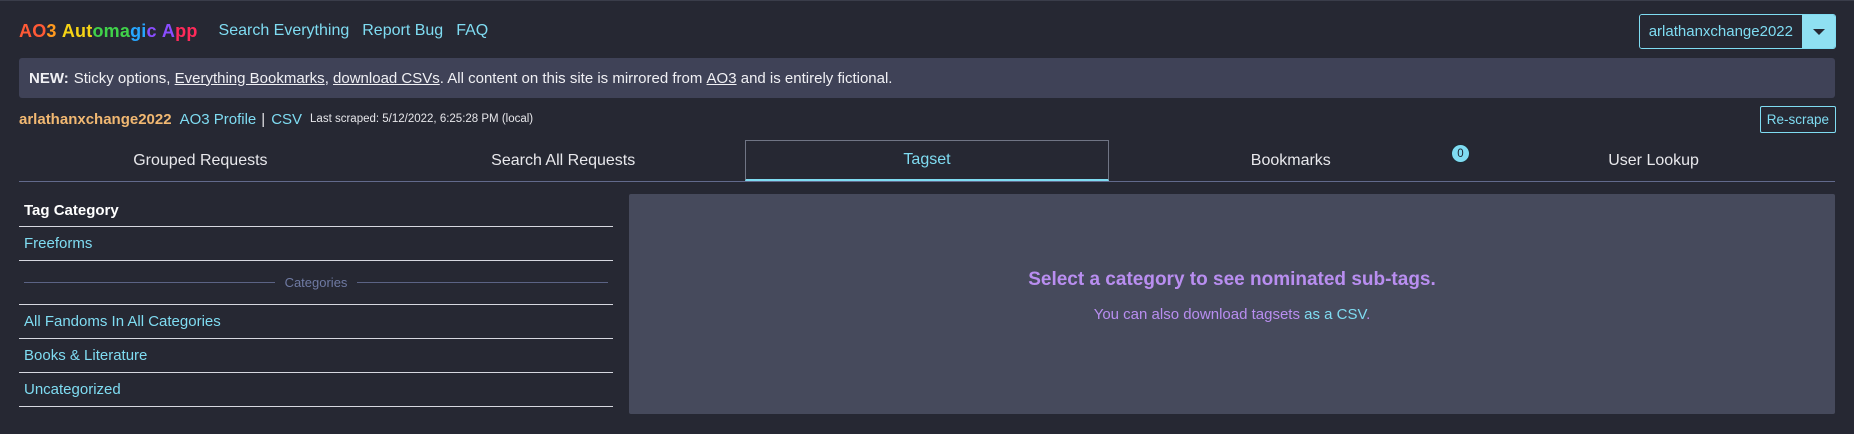 Image resolution: width=1854 pixels, height=434 pixels. I want to click on everything-bookmarks-link: Everything Bookmarks, so click(250, 78).